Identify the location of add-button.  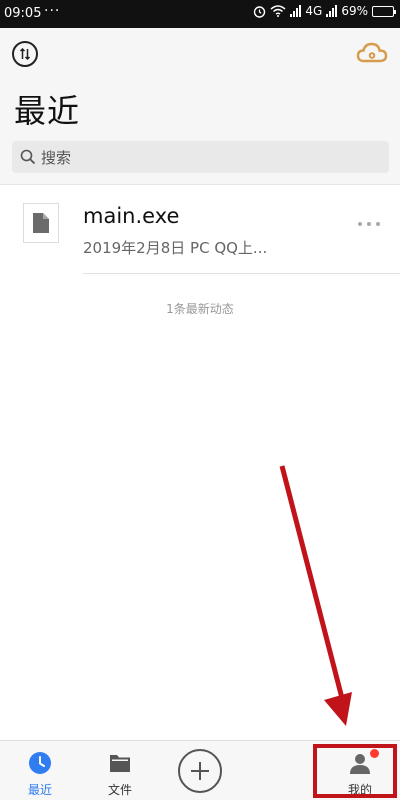
(200, 771).